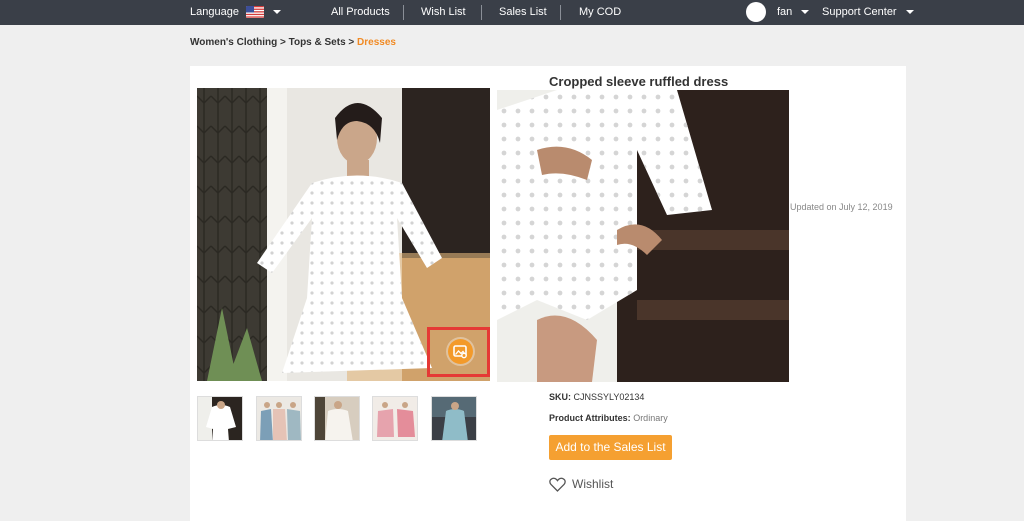 The width and height of the screenshot is (1024, 521). I want to click on wishlist-button: Wishlist, so click(581, 484).